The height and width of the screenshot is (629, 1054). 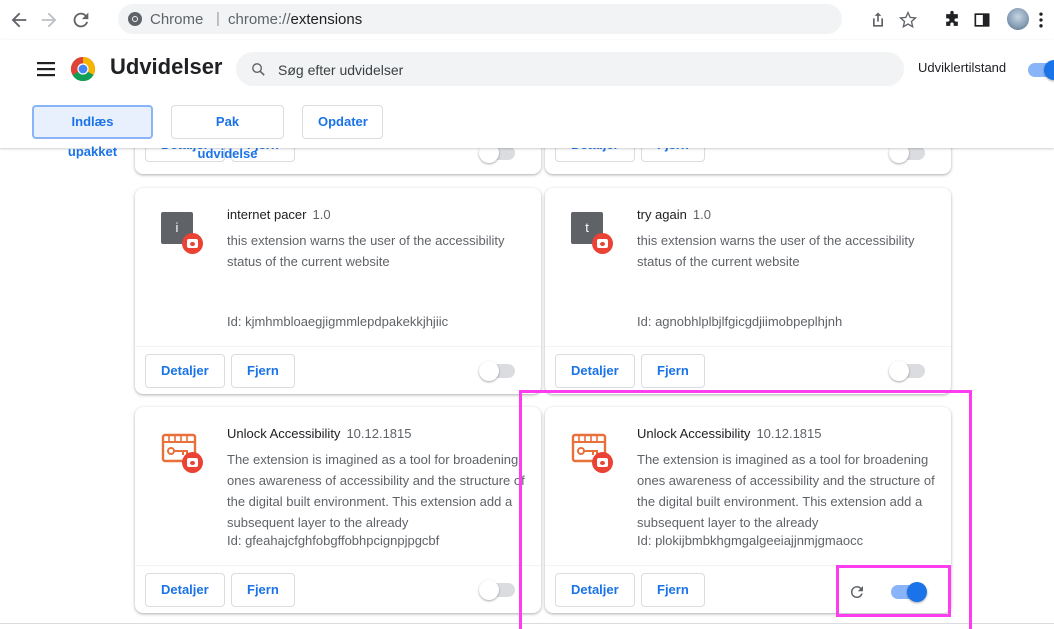 I want to click on reload-extension-icon, so click(x=857, y=592).